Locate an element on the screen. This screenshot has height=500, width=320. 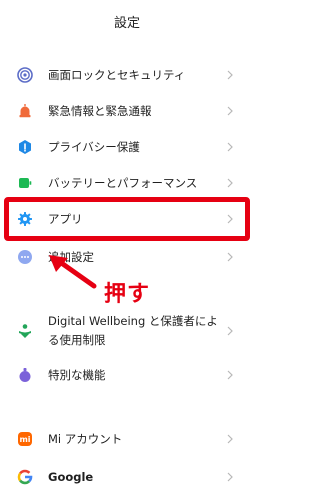
gear-icon is located at coordinates (25, 219).